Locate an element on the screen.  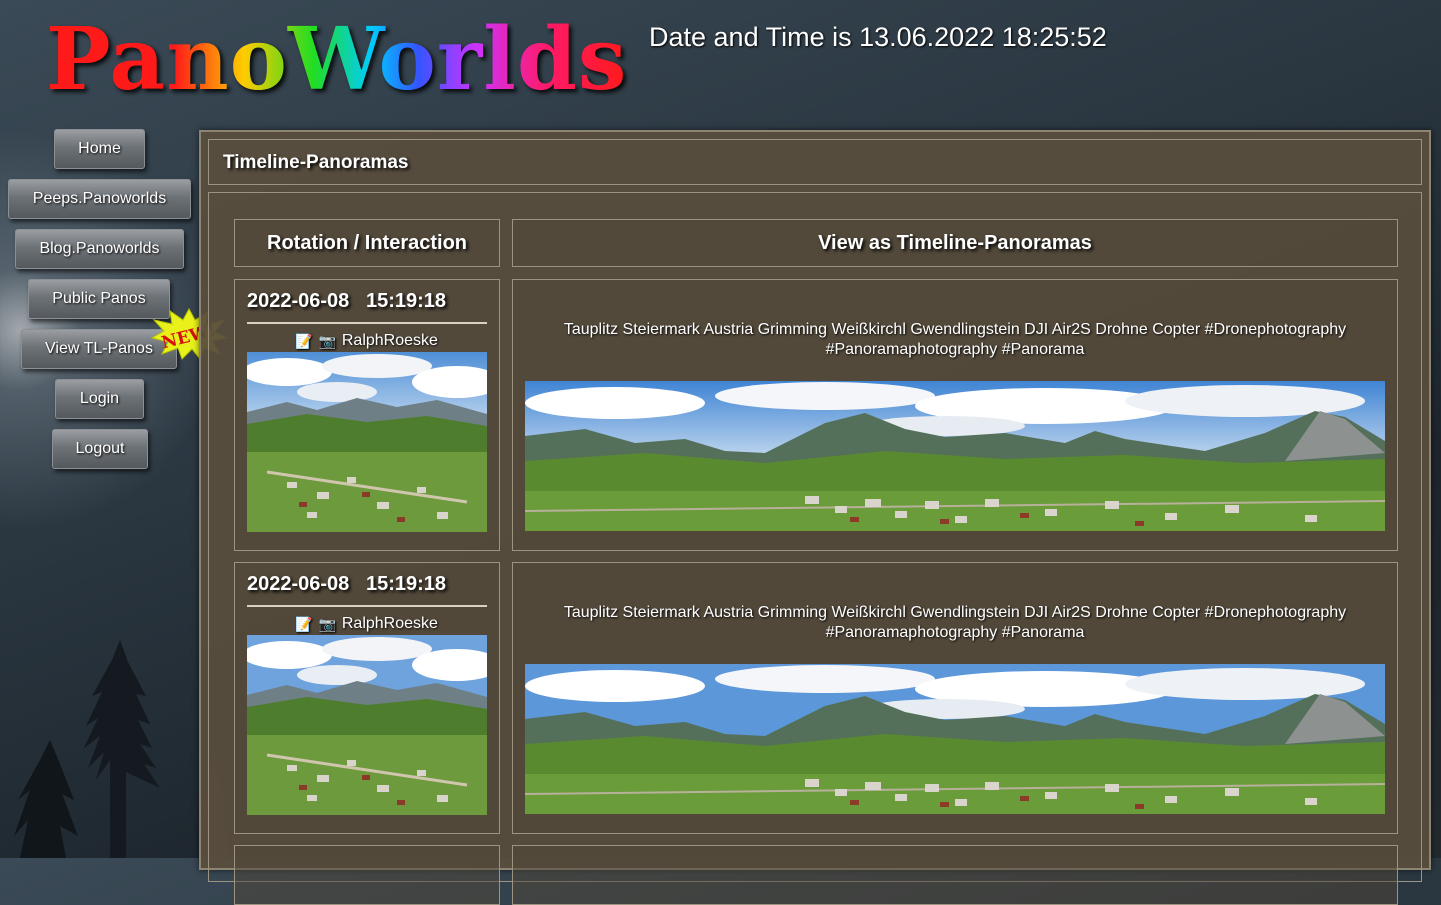
column-header-rotation: Rotation / Interaction is located at coordinates (367, 243).